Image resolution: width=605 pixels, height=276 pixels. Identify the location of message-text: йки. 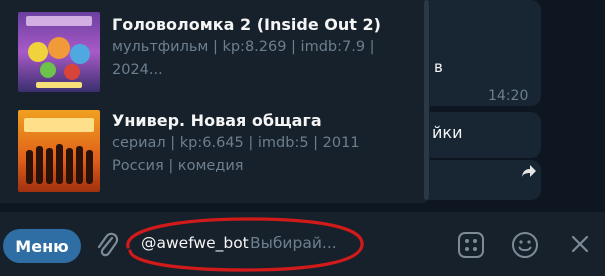
(447, 132).